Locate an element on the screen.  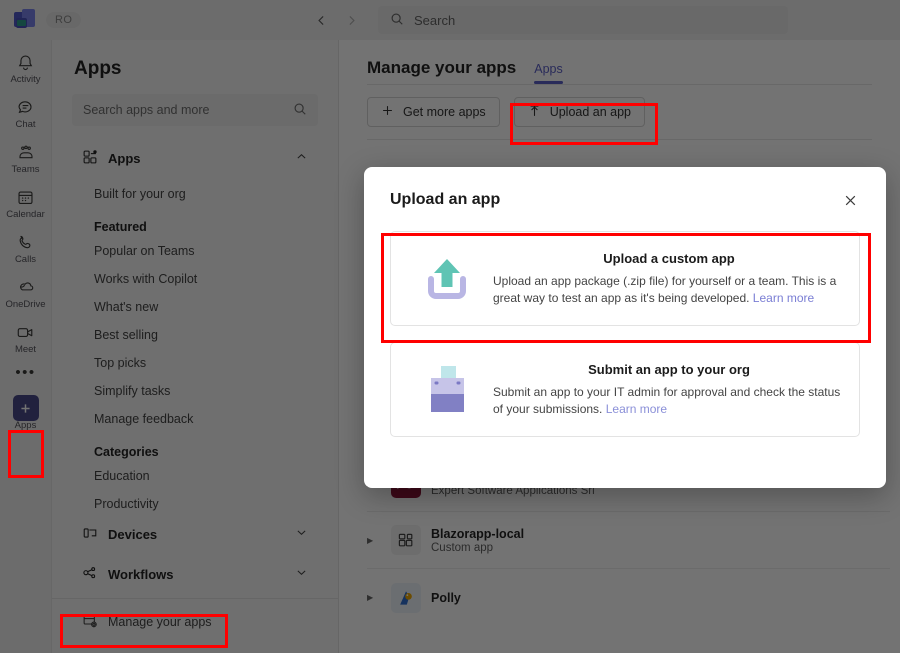
close-icon is located at coordinates (850, 202).